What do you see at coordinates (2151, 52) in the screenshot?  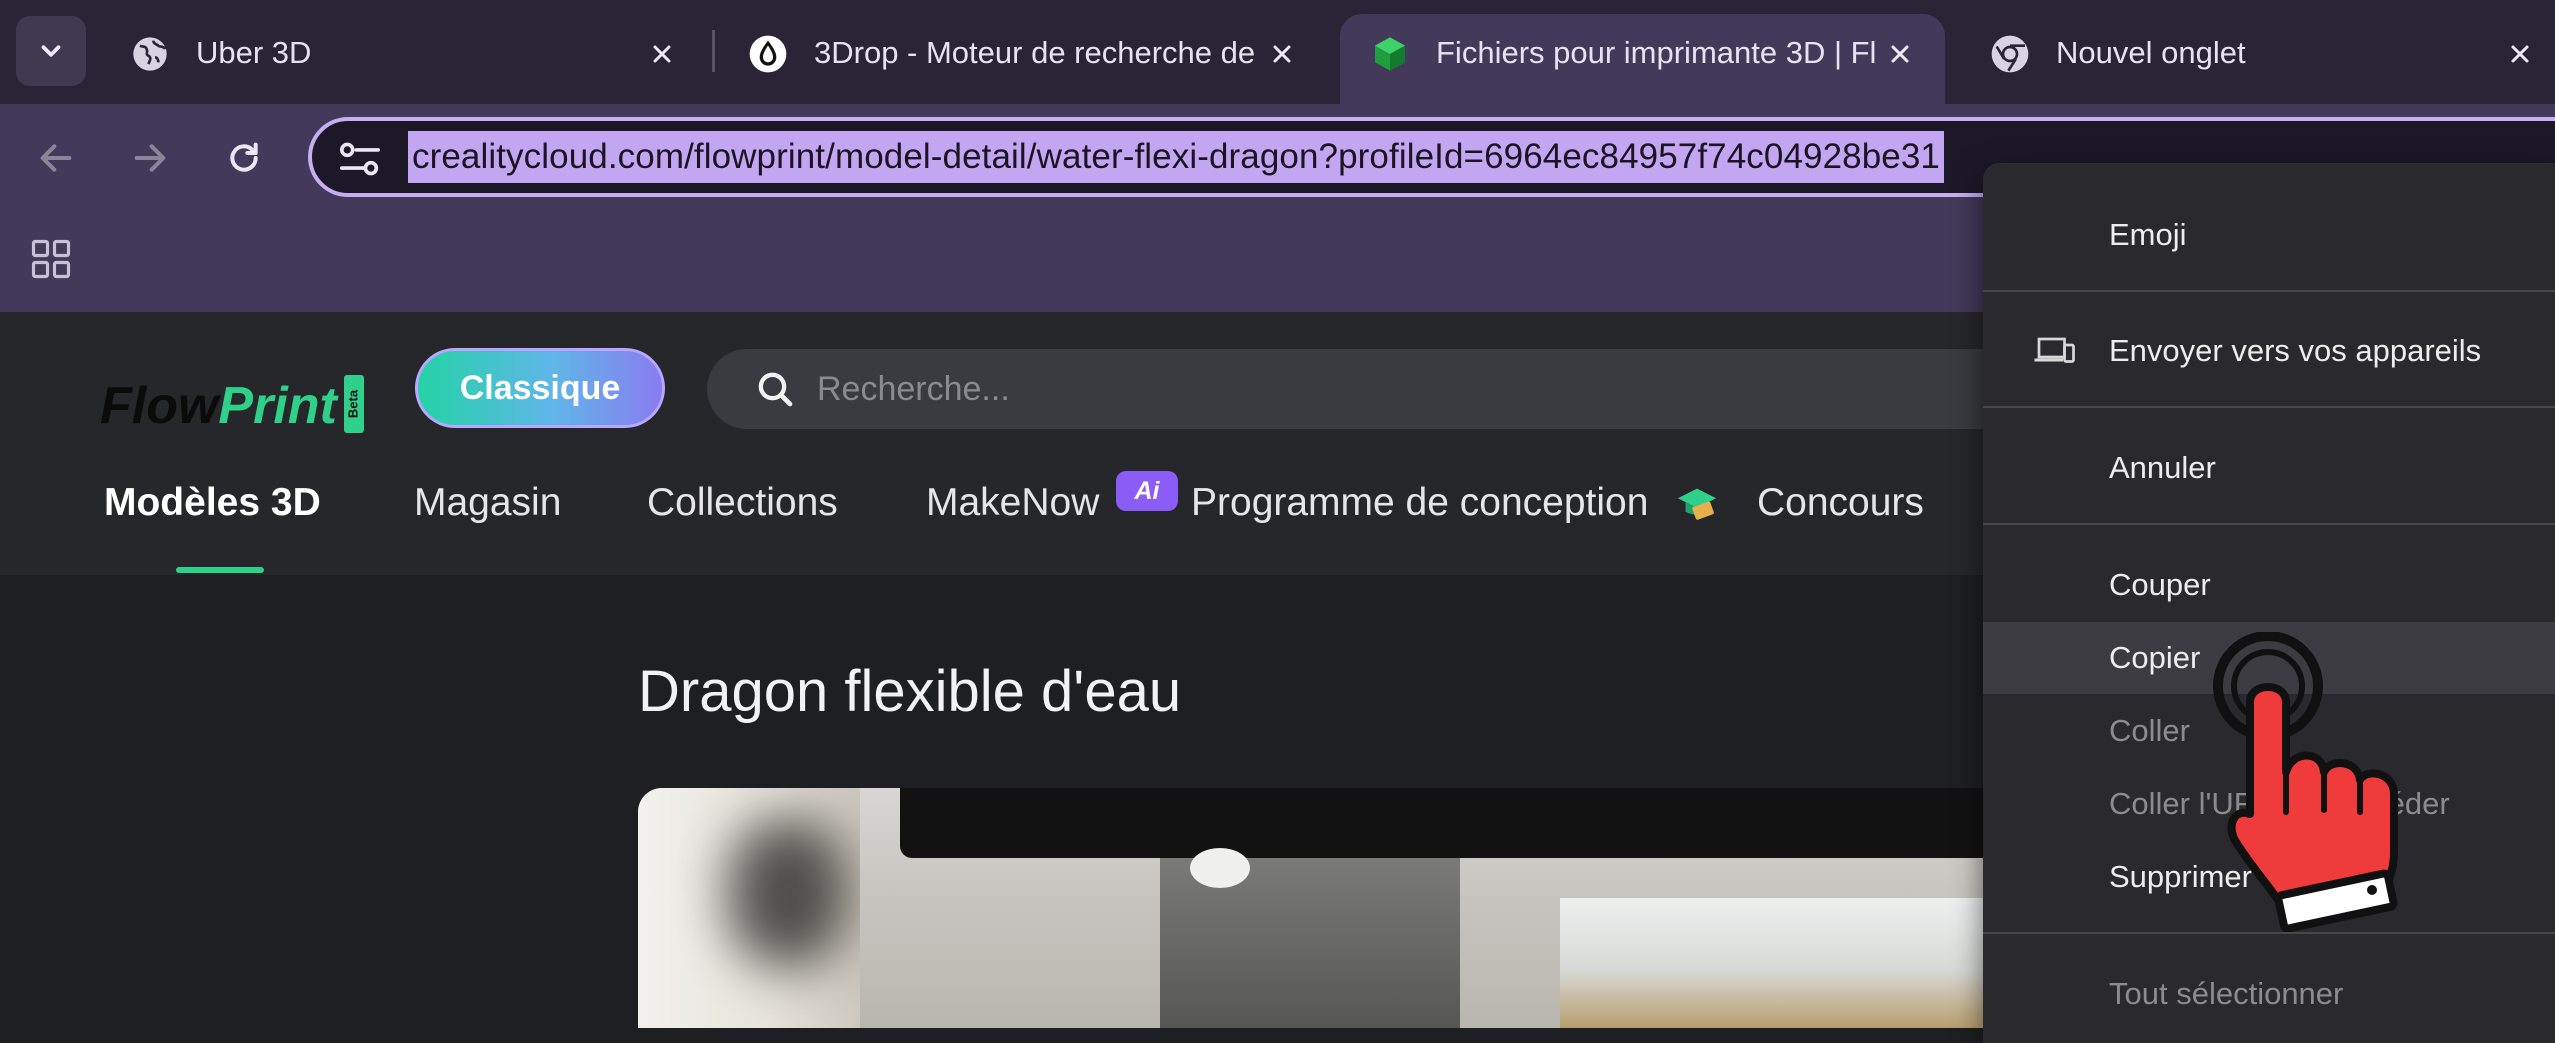 I see `tab-title: Nouvel onglet` at bounding box center [2151, 52].